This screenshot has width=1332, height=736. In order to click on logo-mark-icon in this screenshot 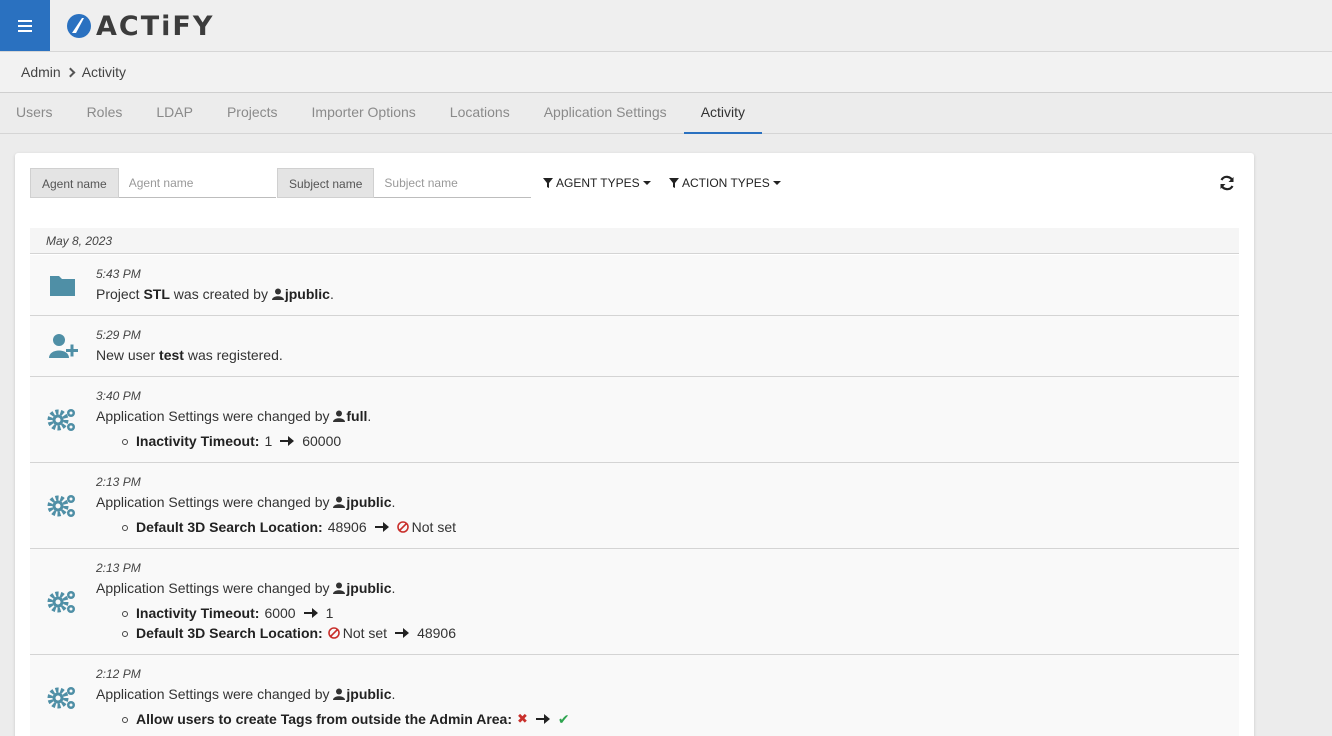, I will do `click(79, 26)`.